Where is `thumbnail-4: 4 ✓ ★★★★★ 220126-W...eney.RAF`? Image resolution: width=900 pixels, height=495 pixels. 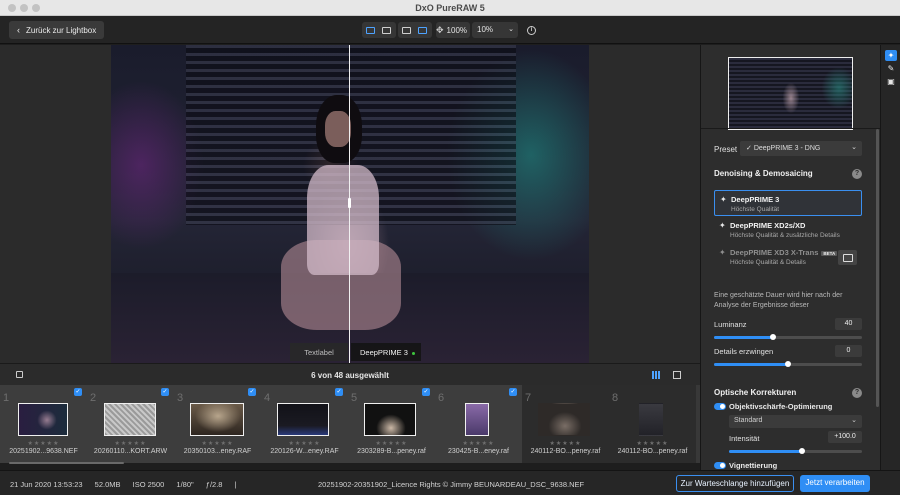 thumbnail-4: 4 ✓ ★★★★★ 220126-W...eney.RAF is located at coordinates (304, 424).